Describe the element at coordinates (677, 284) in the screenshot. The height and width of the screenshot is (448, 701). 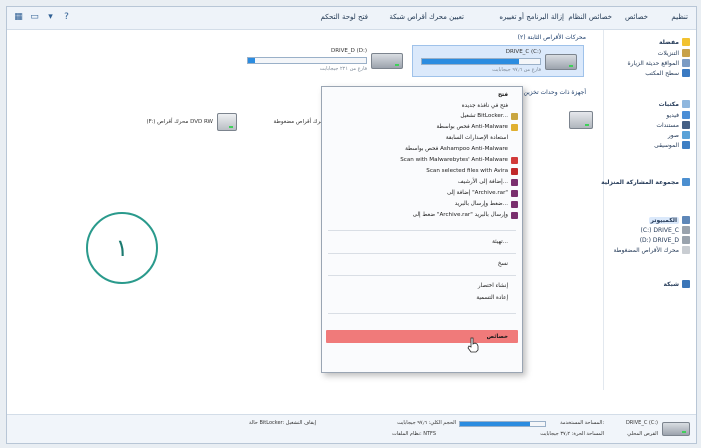
I see `nav-network: شبكة` at that location.